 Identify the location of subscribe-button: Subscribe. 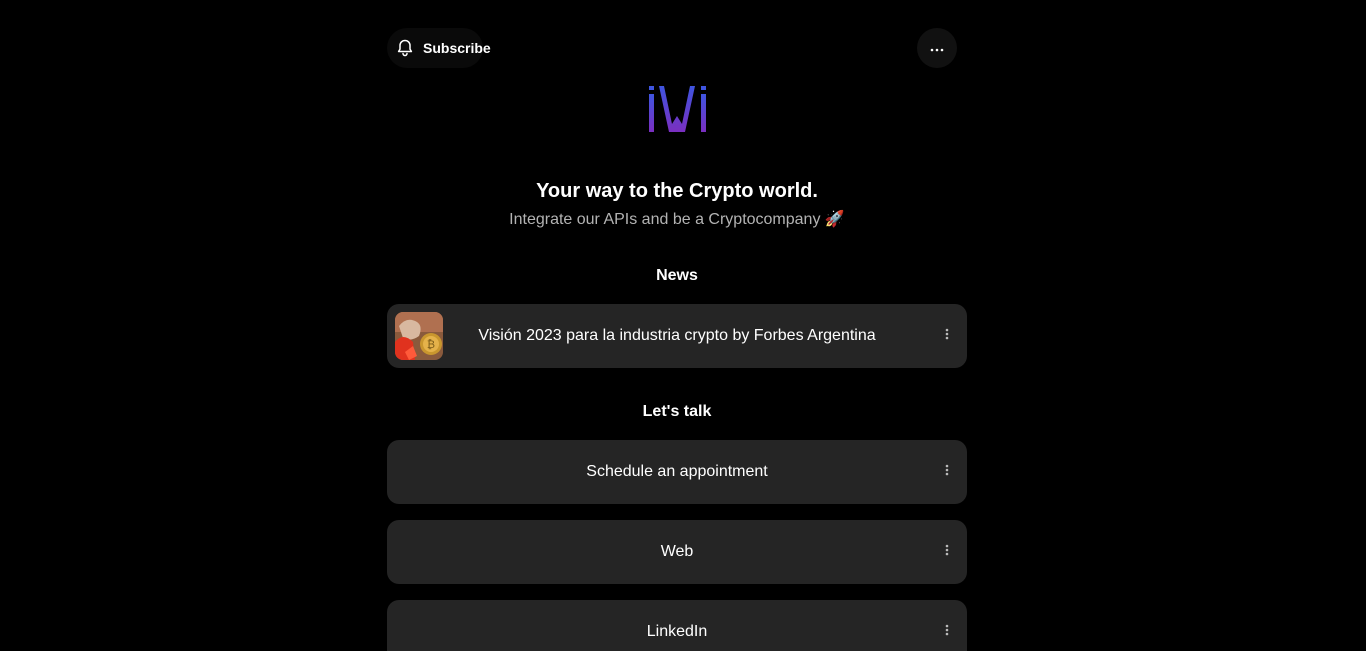
(439, 48).